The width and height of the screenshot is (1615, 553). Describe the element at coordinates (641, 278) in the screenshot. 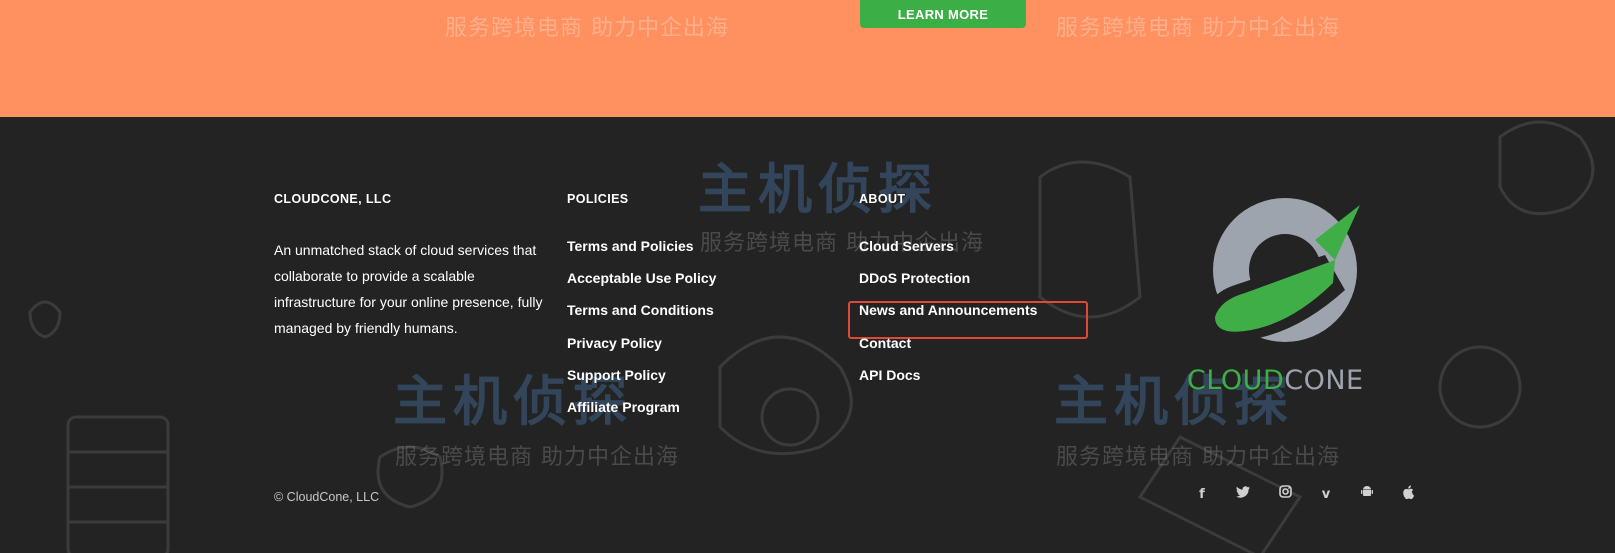

I see `link-acceptable-use-policy: Acceptable Use Policy` at that location.